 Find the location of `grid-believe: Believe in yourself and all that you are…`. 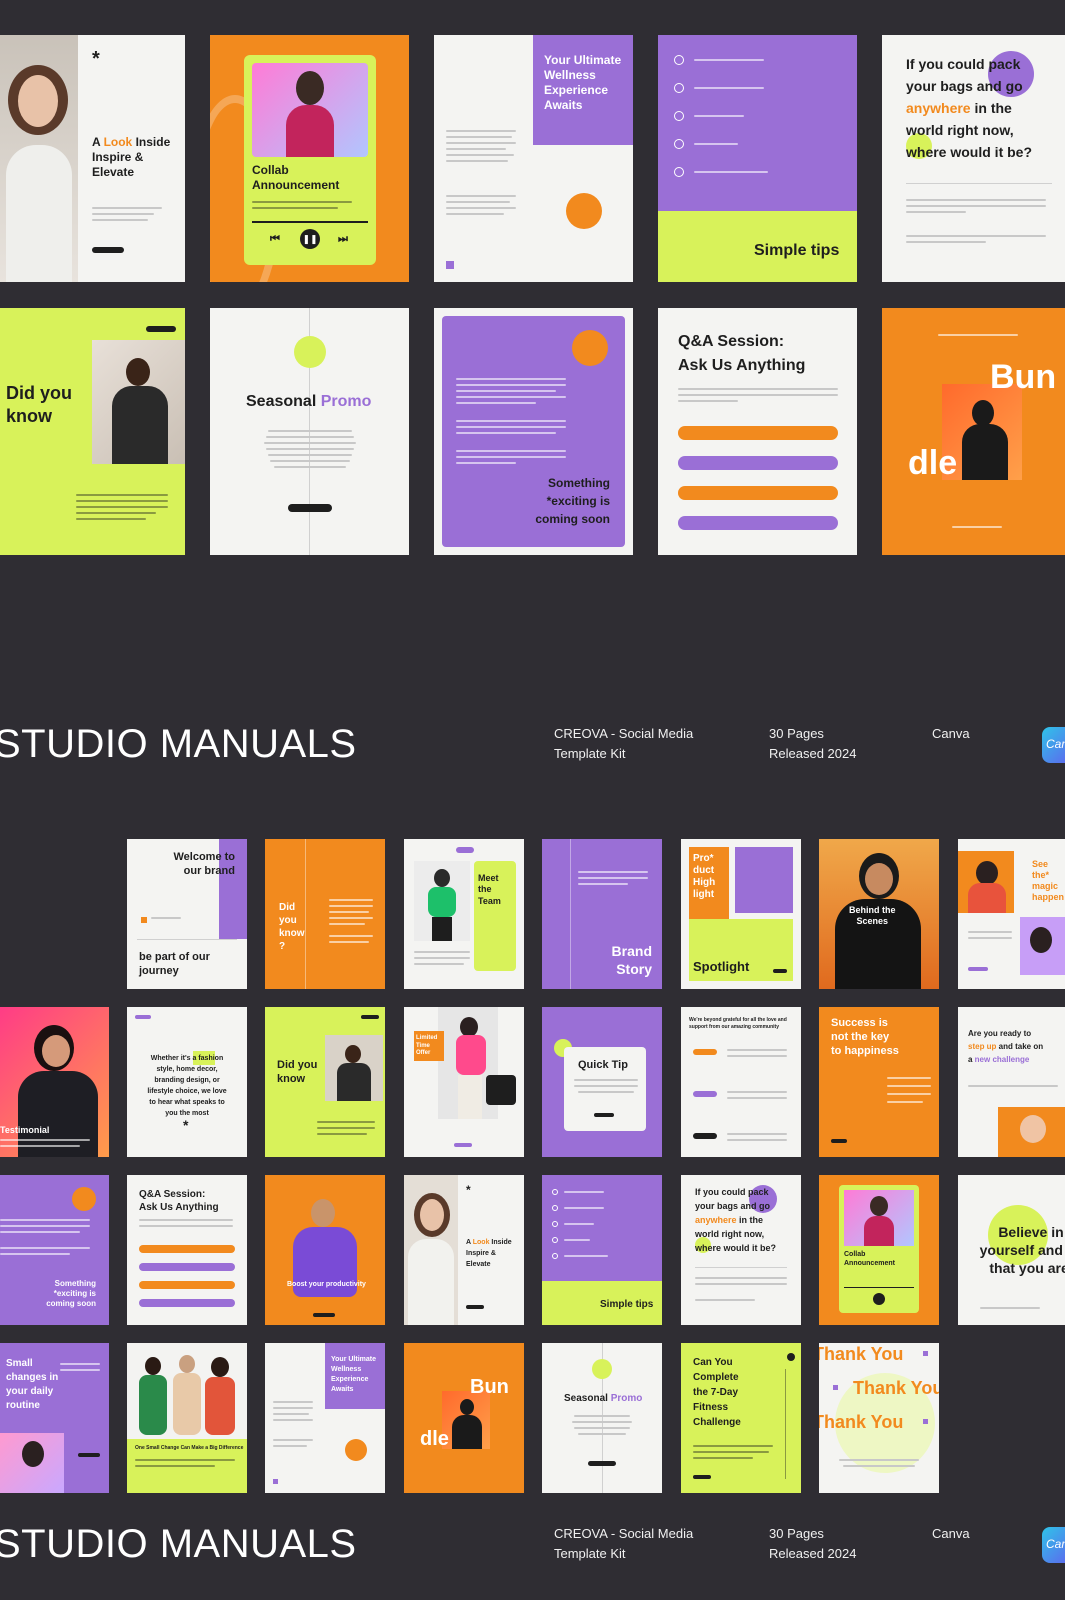

grid-believe: Believe in yourself and all that you are… is located at coordinates (1011, 1250).